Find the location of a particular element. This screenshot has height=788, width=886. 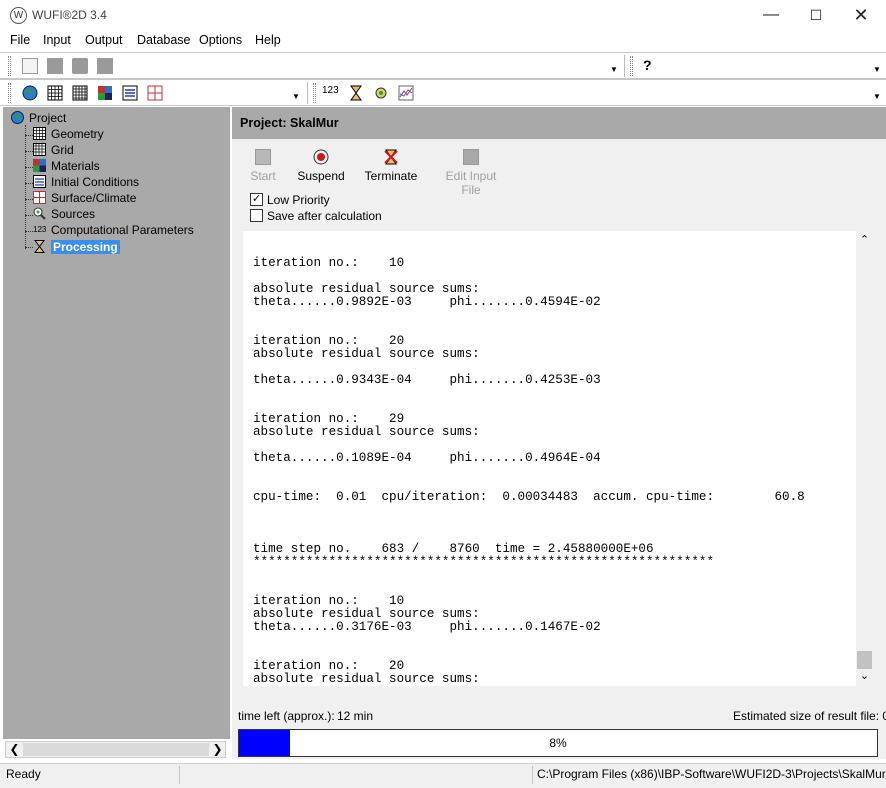

tree-item-computational-parameters: 123 Computational Parameters is located at coordinates (113, 230).